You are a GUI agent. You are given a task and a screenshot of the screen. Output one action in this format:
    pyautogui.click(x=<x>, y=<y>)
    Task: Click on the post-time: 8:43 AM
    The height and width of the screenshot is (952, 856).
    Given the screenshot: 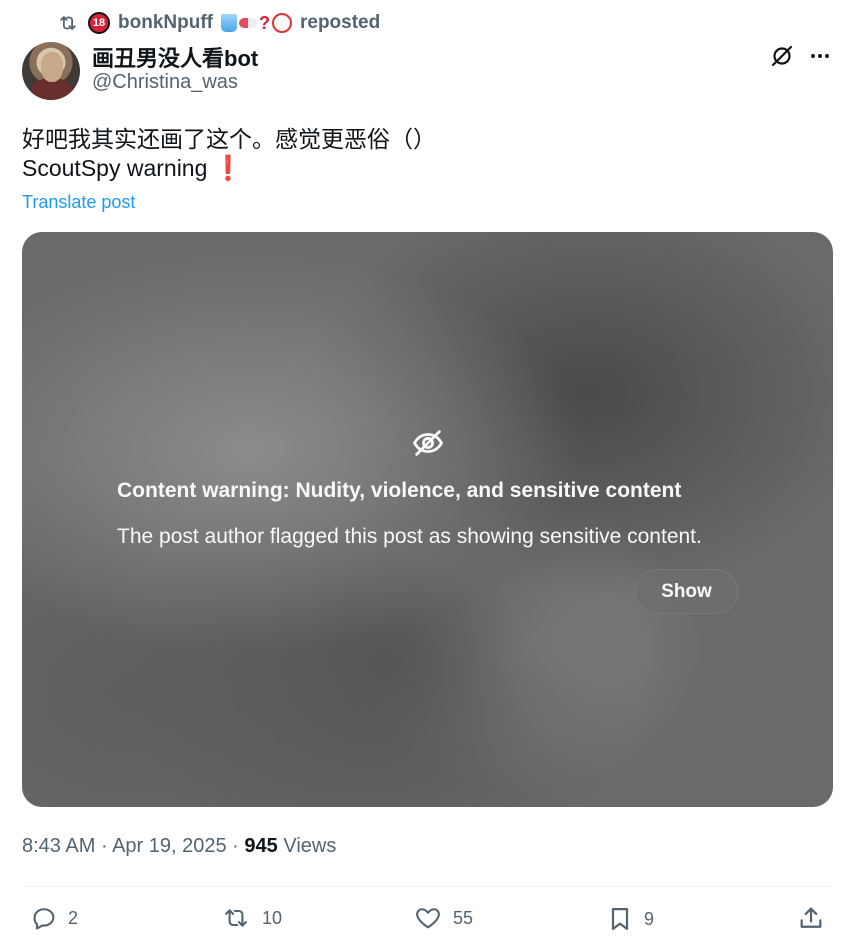 What is the action you would take?
    pyautogui.click(x=58, y=846)
    